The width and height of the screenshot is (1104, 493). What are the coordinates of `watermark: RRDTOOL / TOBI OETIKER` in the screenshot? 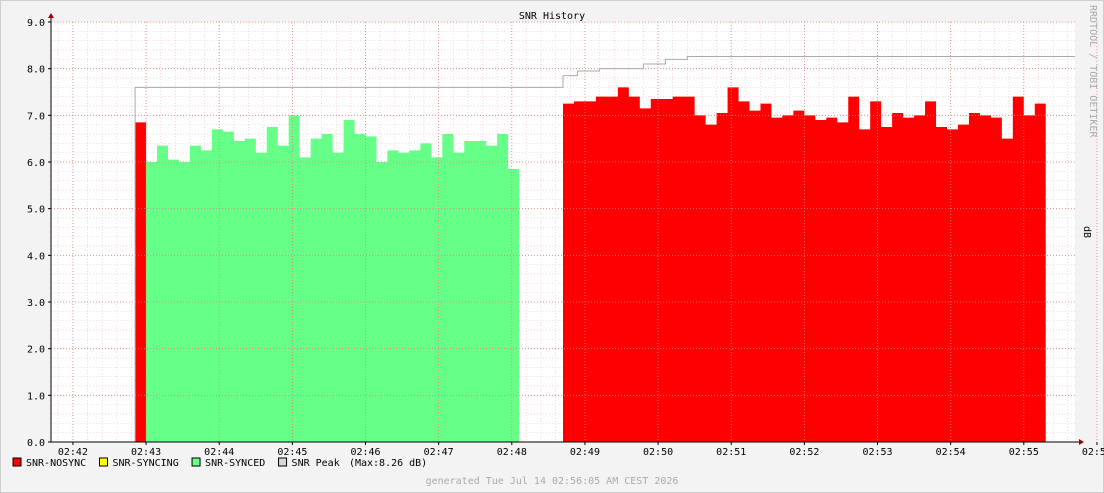 It's located at (1092, 71).